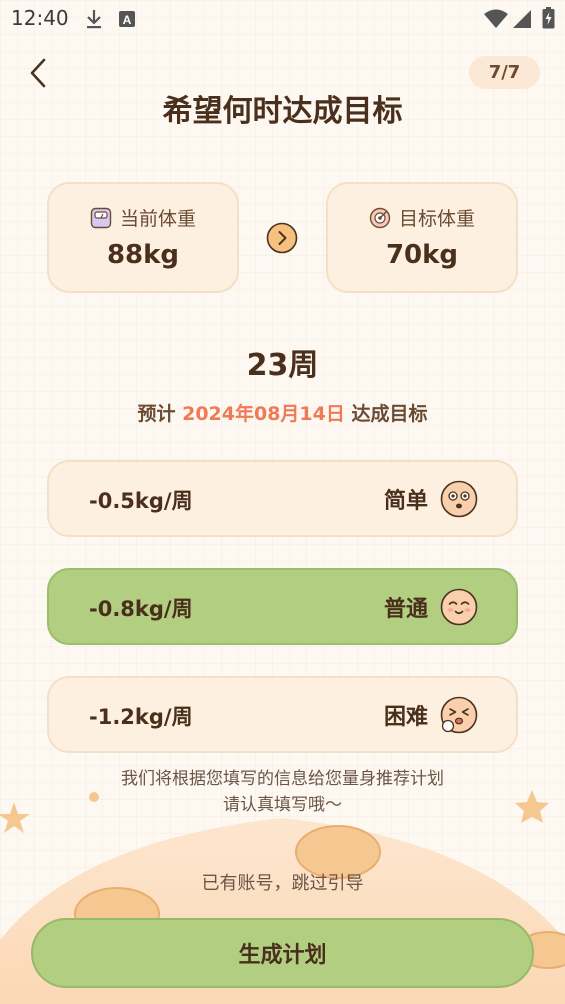 The image size is (565, 1004). I want to click on pace-level: 简单, so click(405, 501).